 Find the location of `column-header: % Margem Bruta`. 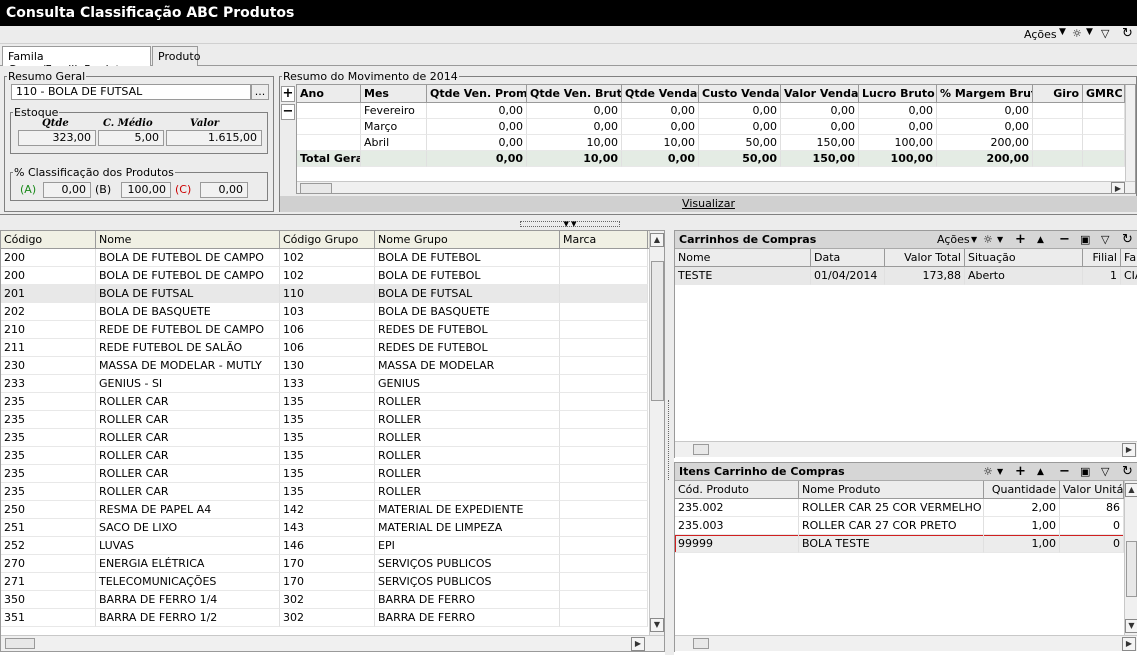

column-header: % Margem Bruta is located at coordinates (985, 94).